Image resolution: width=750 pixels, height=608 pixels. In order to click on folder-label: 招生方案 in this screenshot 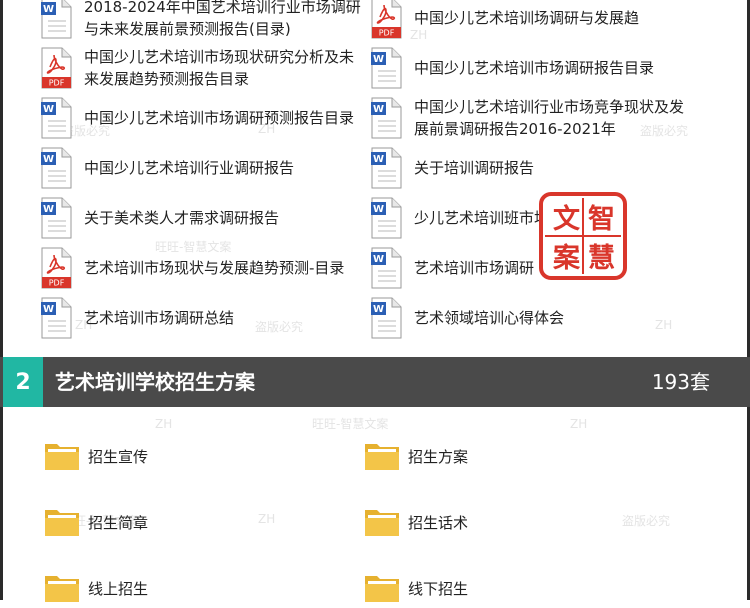, I will do `click(438, 456)`.